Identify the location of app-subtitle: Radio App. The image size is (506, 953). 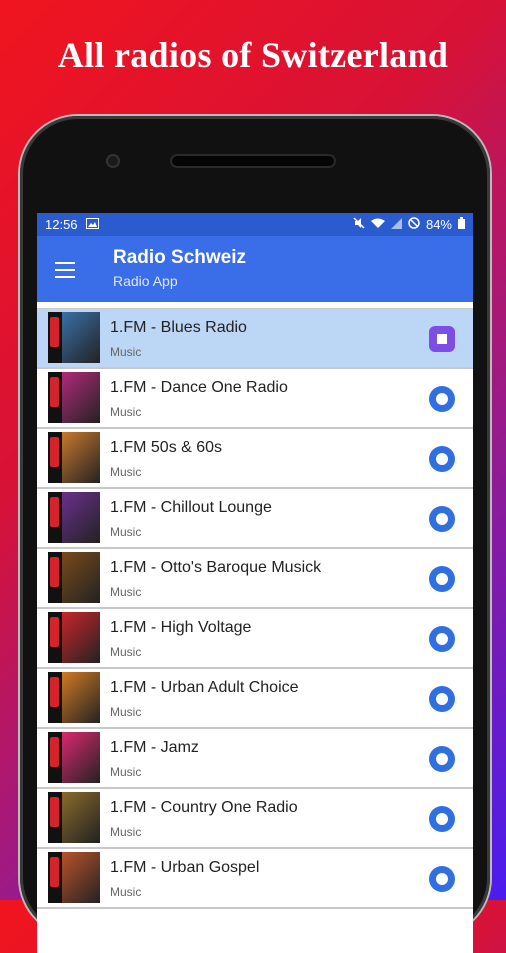
(145, 281).